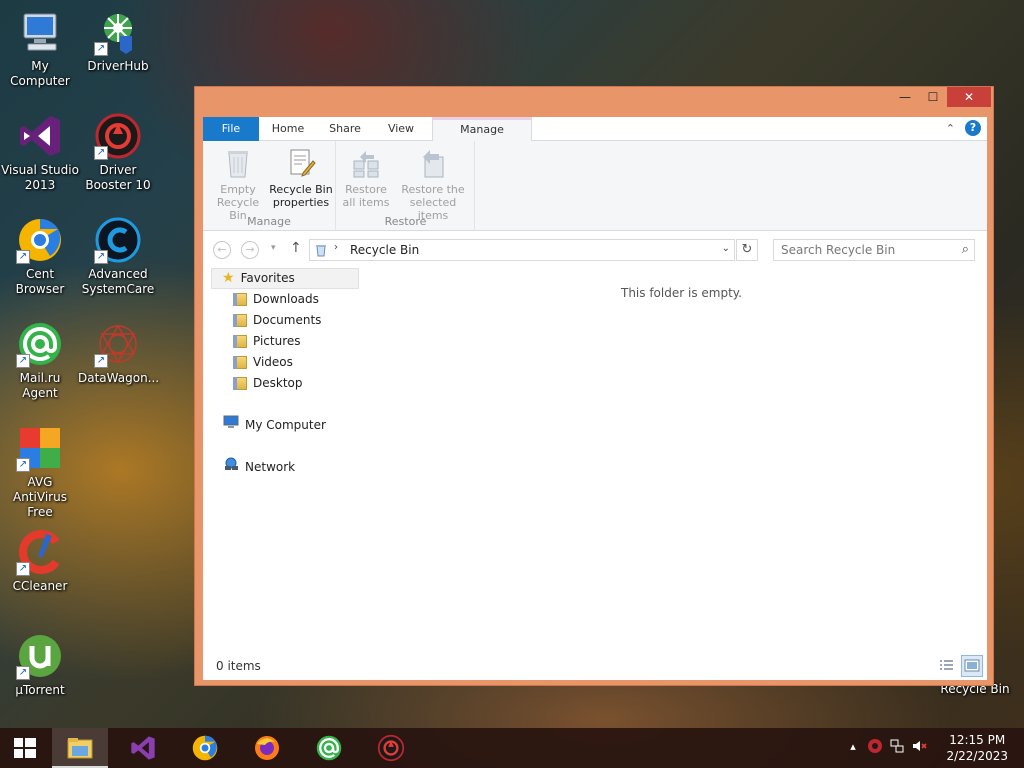  I want to click on restore-all-items-label: Restore all items, so click(366, 196).